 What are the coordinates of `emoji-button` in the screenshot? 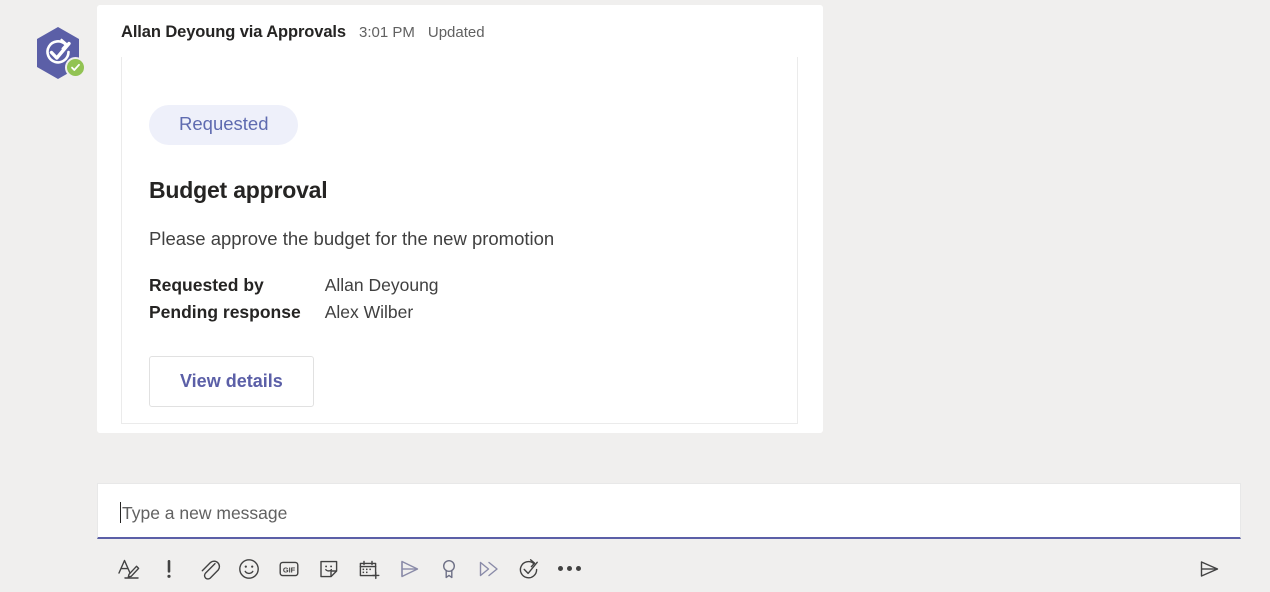 It's located at (249, 569).